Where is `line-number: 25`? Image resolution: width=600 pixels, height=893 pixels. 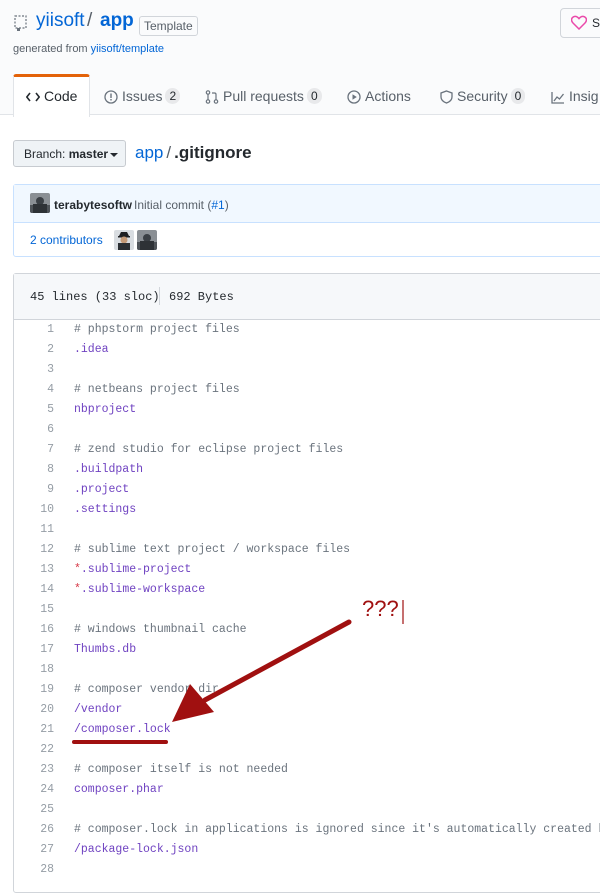
line-number: 25 is located at coordinates (34, 810).